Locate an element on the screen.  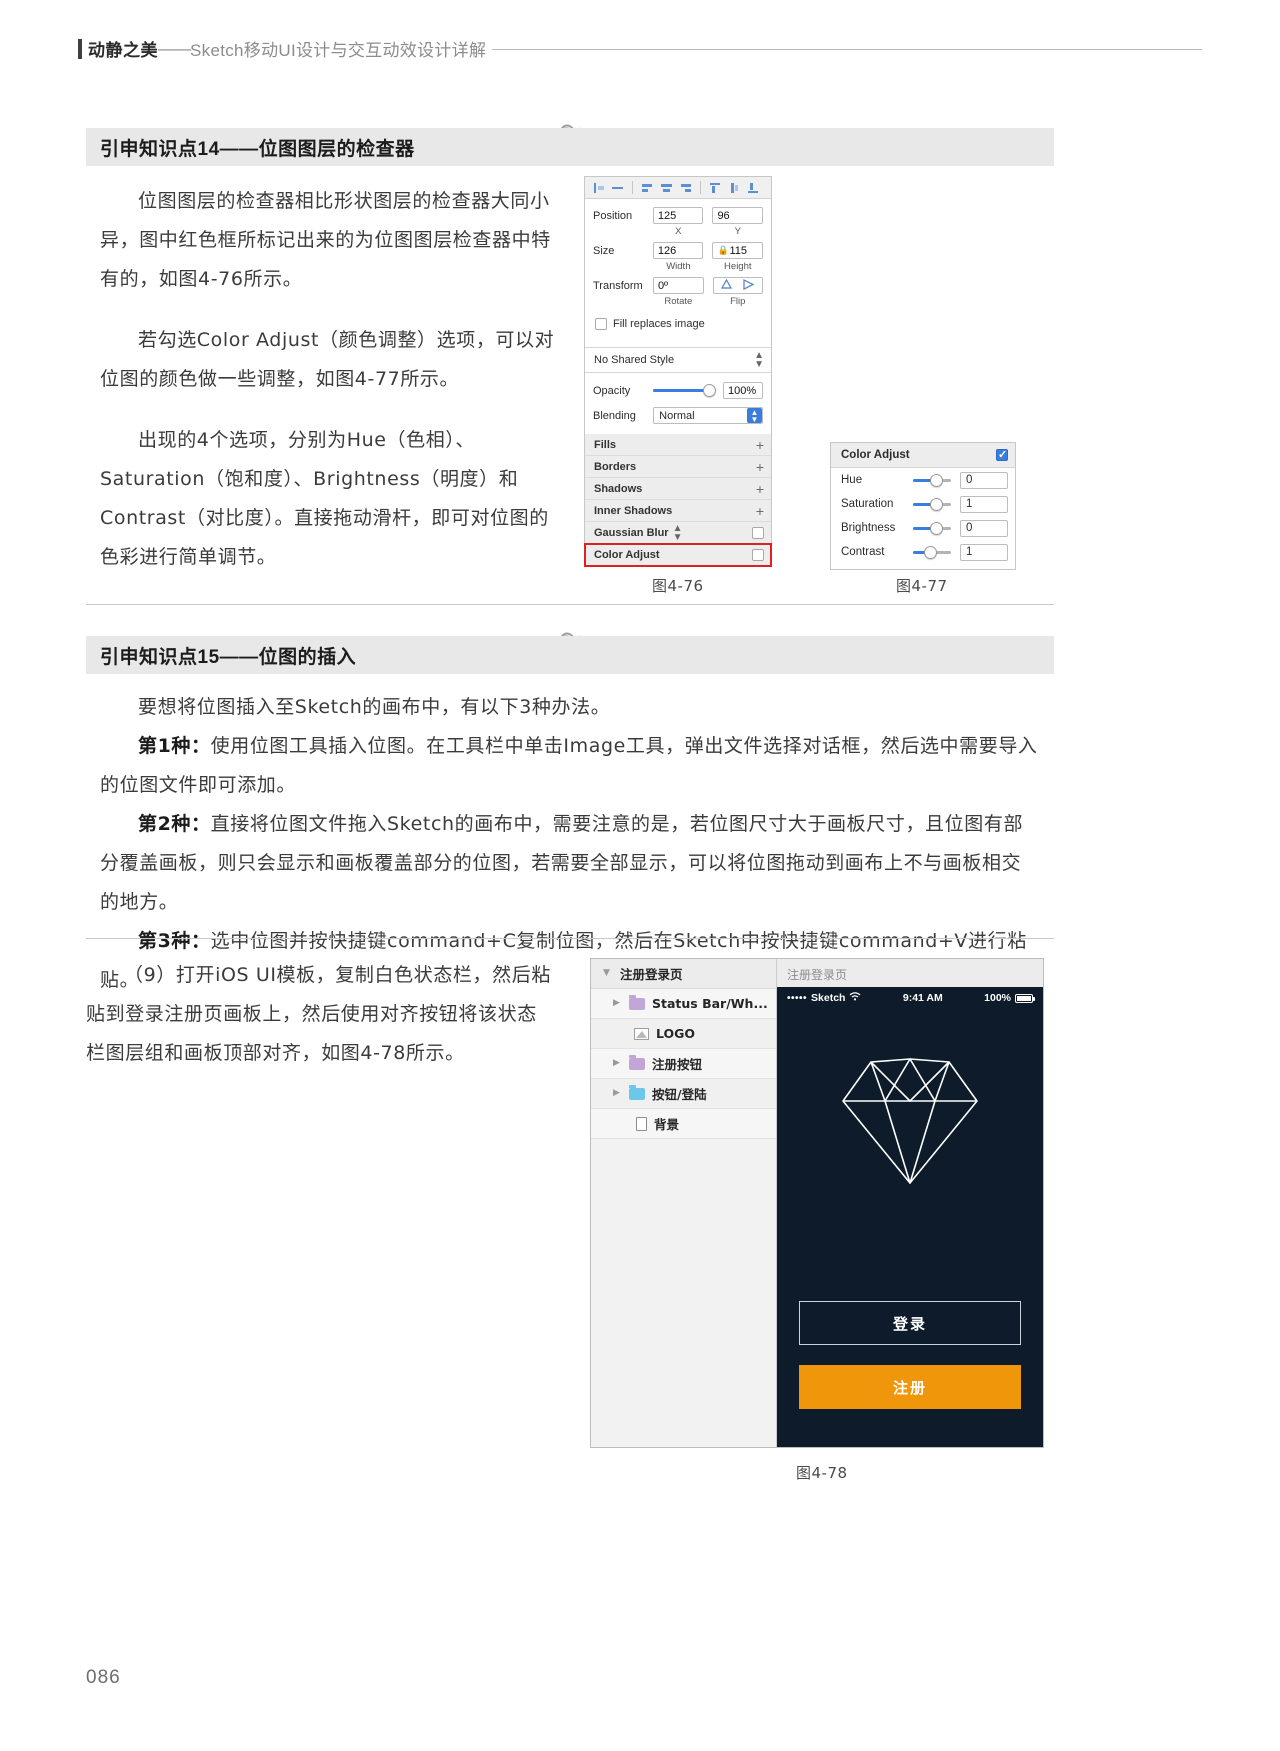
gaussian-blur-label: Gaussian Blur is located at coordinates (631, 532).